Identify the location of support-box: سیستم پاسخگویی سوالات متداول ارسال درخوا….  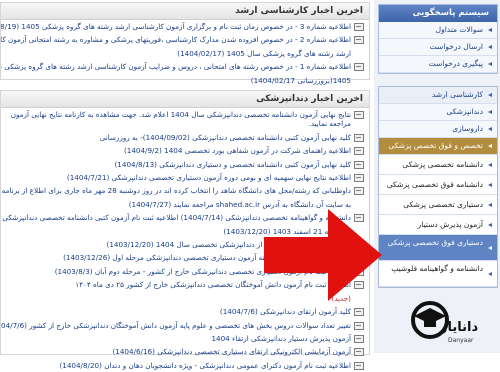
(438, 39).